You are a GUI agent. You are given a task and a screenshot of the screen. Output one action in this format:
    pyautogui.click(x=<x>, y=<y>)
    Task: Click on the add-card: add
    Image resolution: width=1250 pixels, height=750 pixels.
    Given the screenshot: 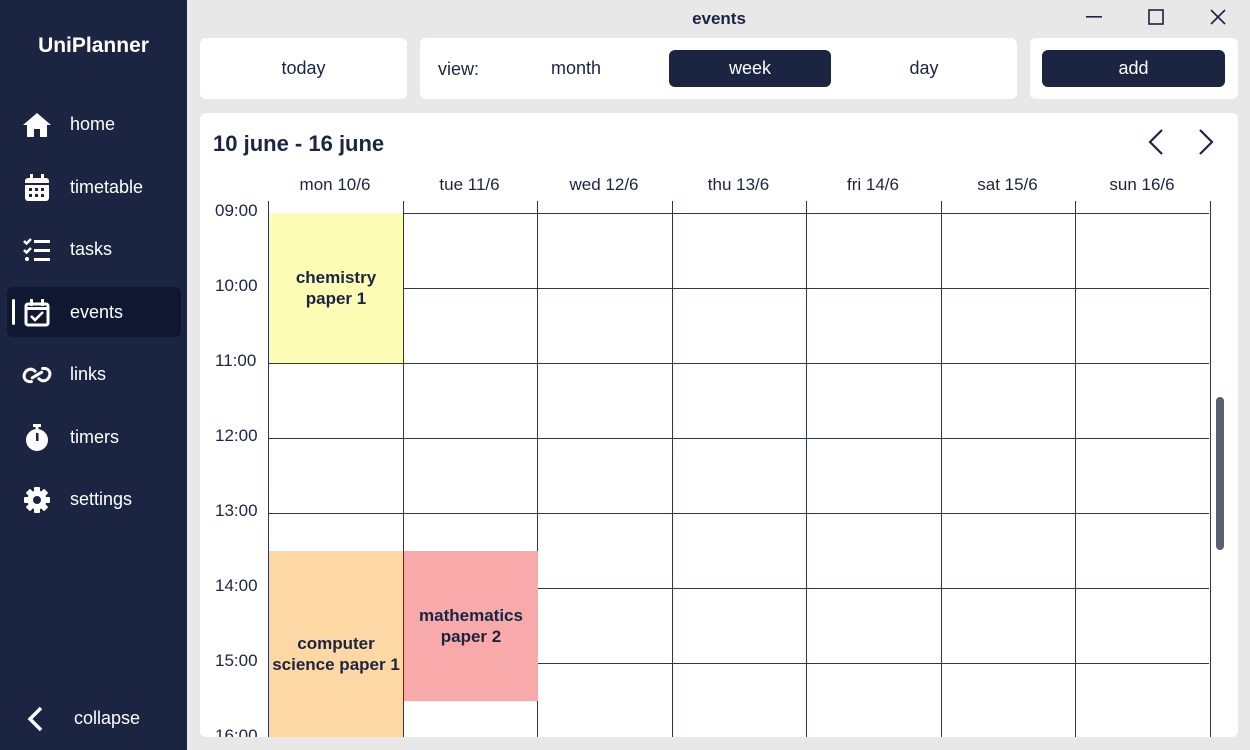 What is the action you would take?
    pyautogui.click(x=1134, y=68)
    